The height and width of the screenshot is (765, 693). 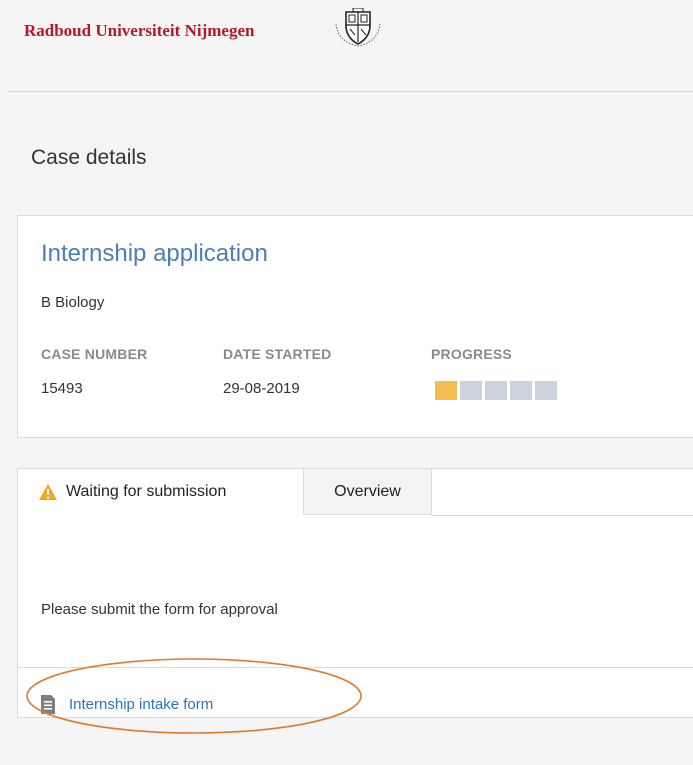 I want to click on tab-waiting-for-submission: Waiting for submission, so click(x=160, y=491).